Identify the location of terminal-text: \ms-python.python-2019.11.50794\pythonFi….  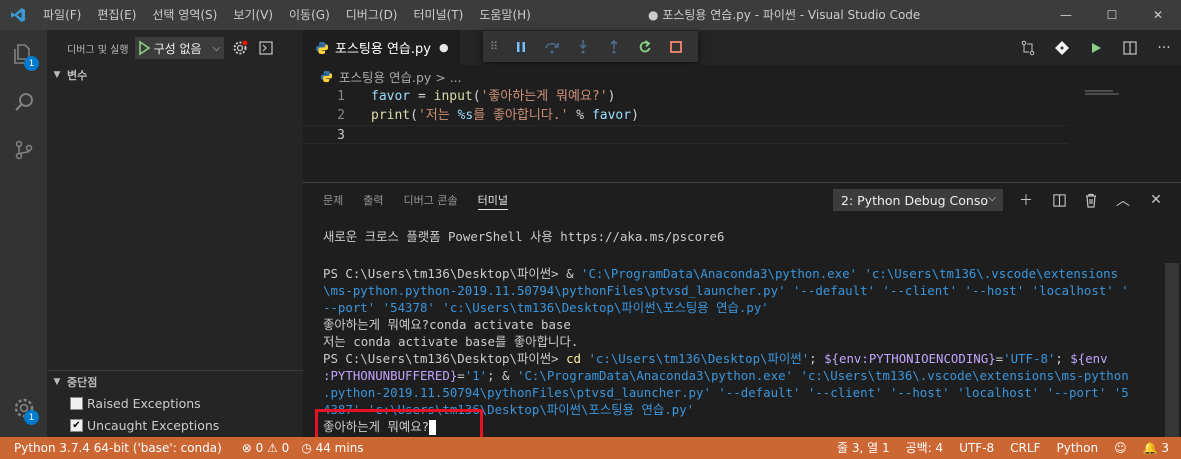
(726, 290).